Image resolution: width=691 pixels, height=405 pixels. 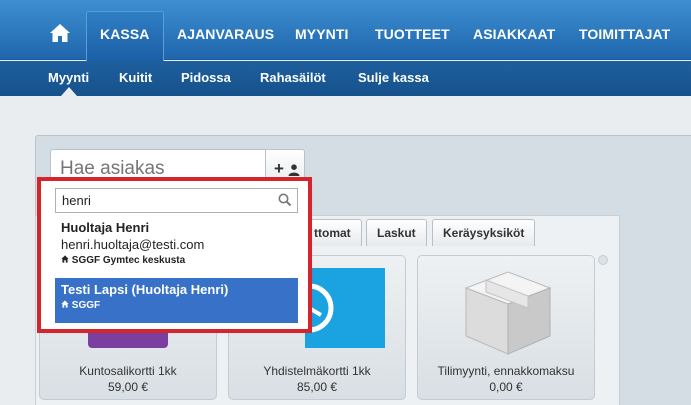 I want to click on result-name: Testi Lapsi (Huoltaja Henri), so click(x=145, y=289).